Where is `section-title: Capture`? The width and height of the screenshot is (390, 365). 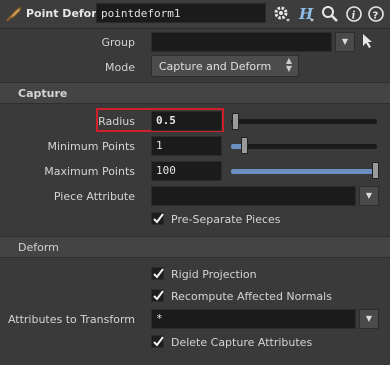
section-title: Capture is located at coordinates (43, 93).